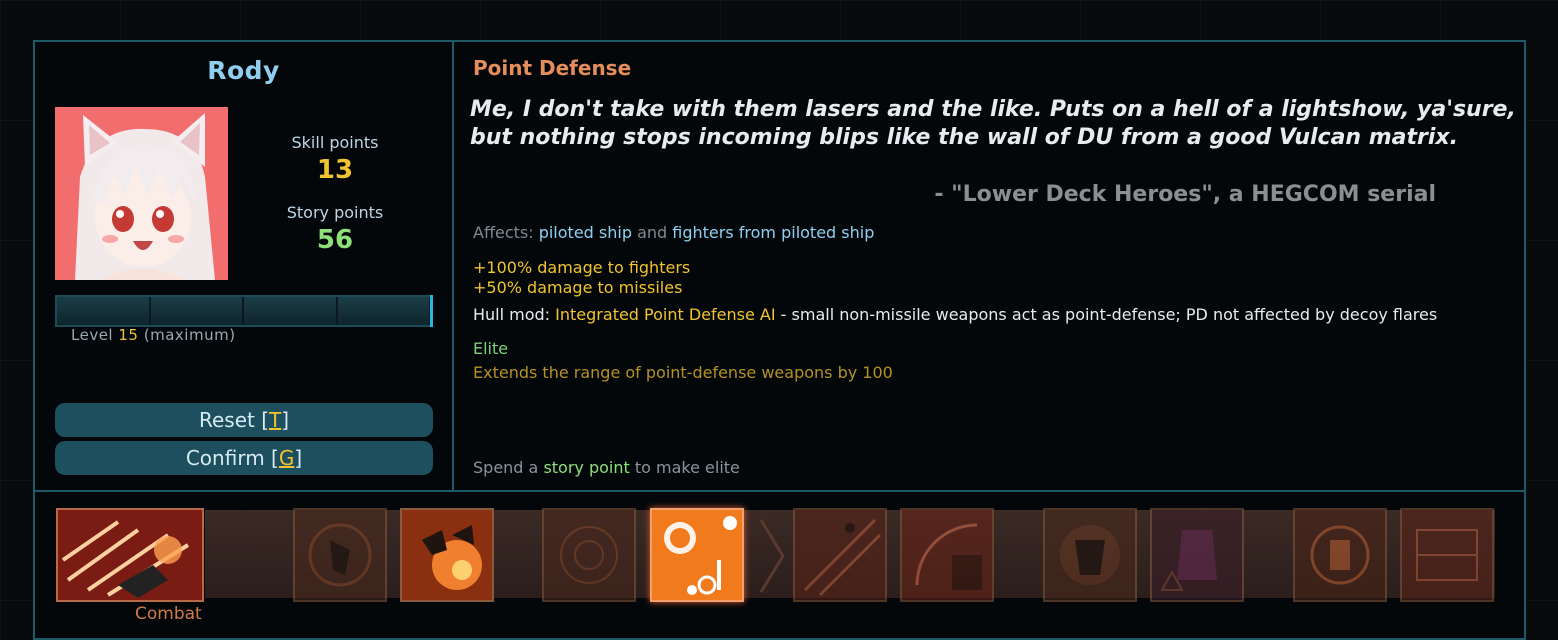 Image resolution: width=1558 pixels, height=640 pixels. What do you see at coordinates (340, 555) in the screenshot?
I see `skill-icon-helmsmanship` at bounding box center [340, 555].